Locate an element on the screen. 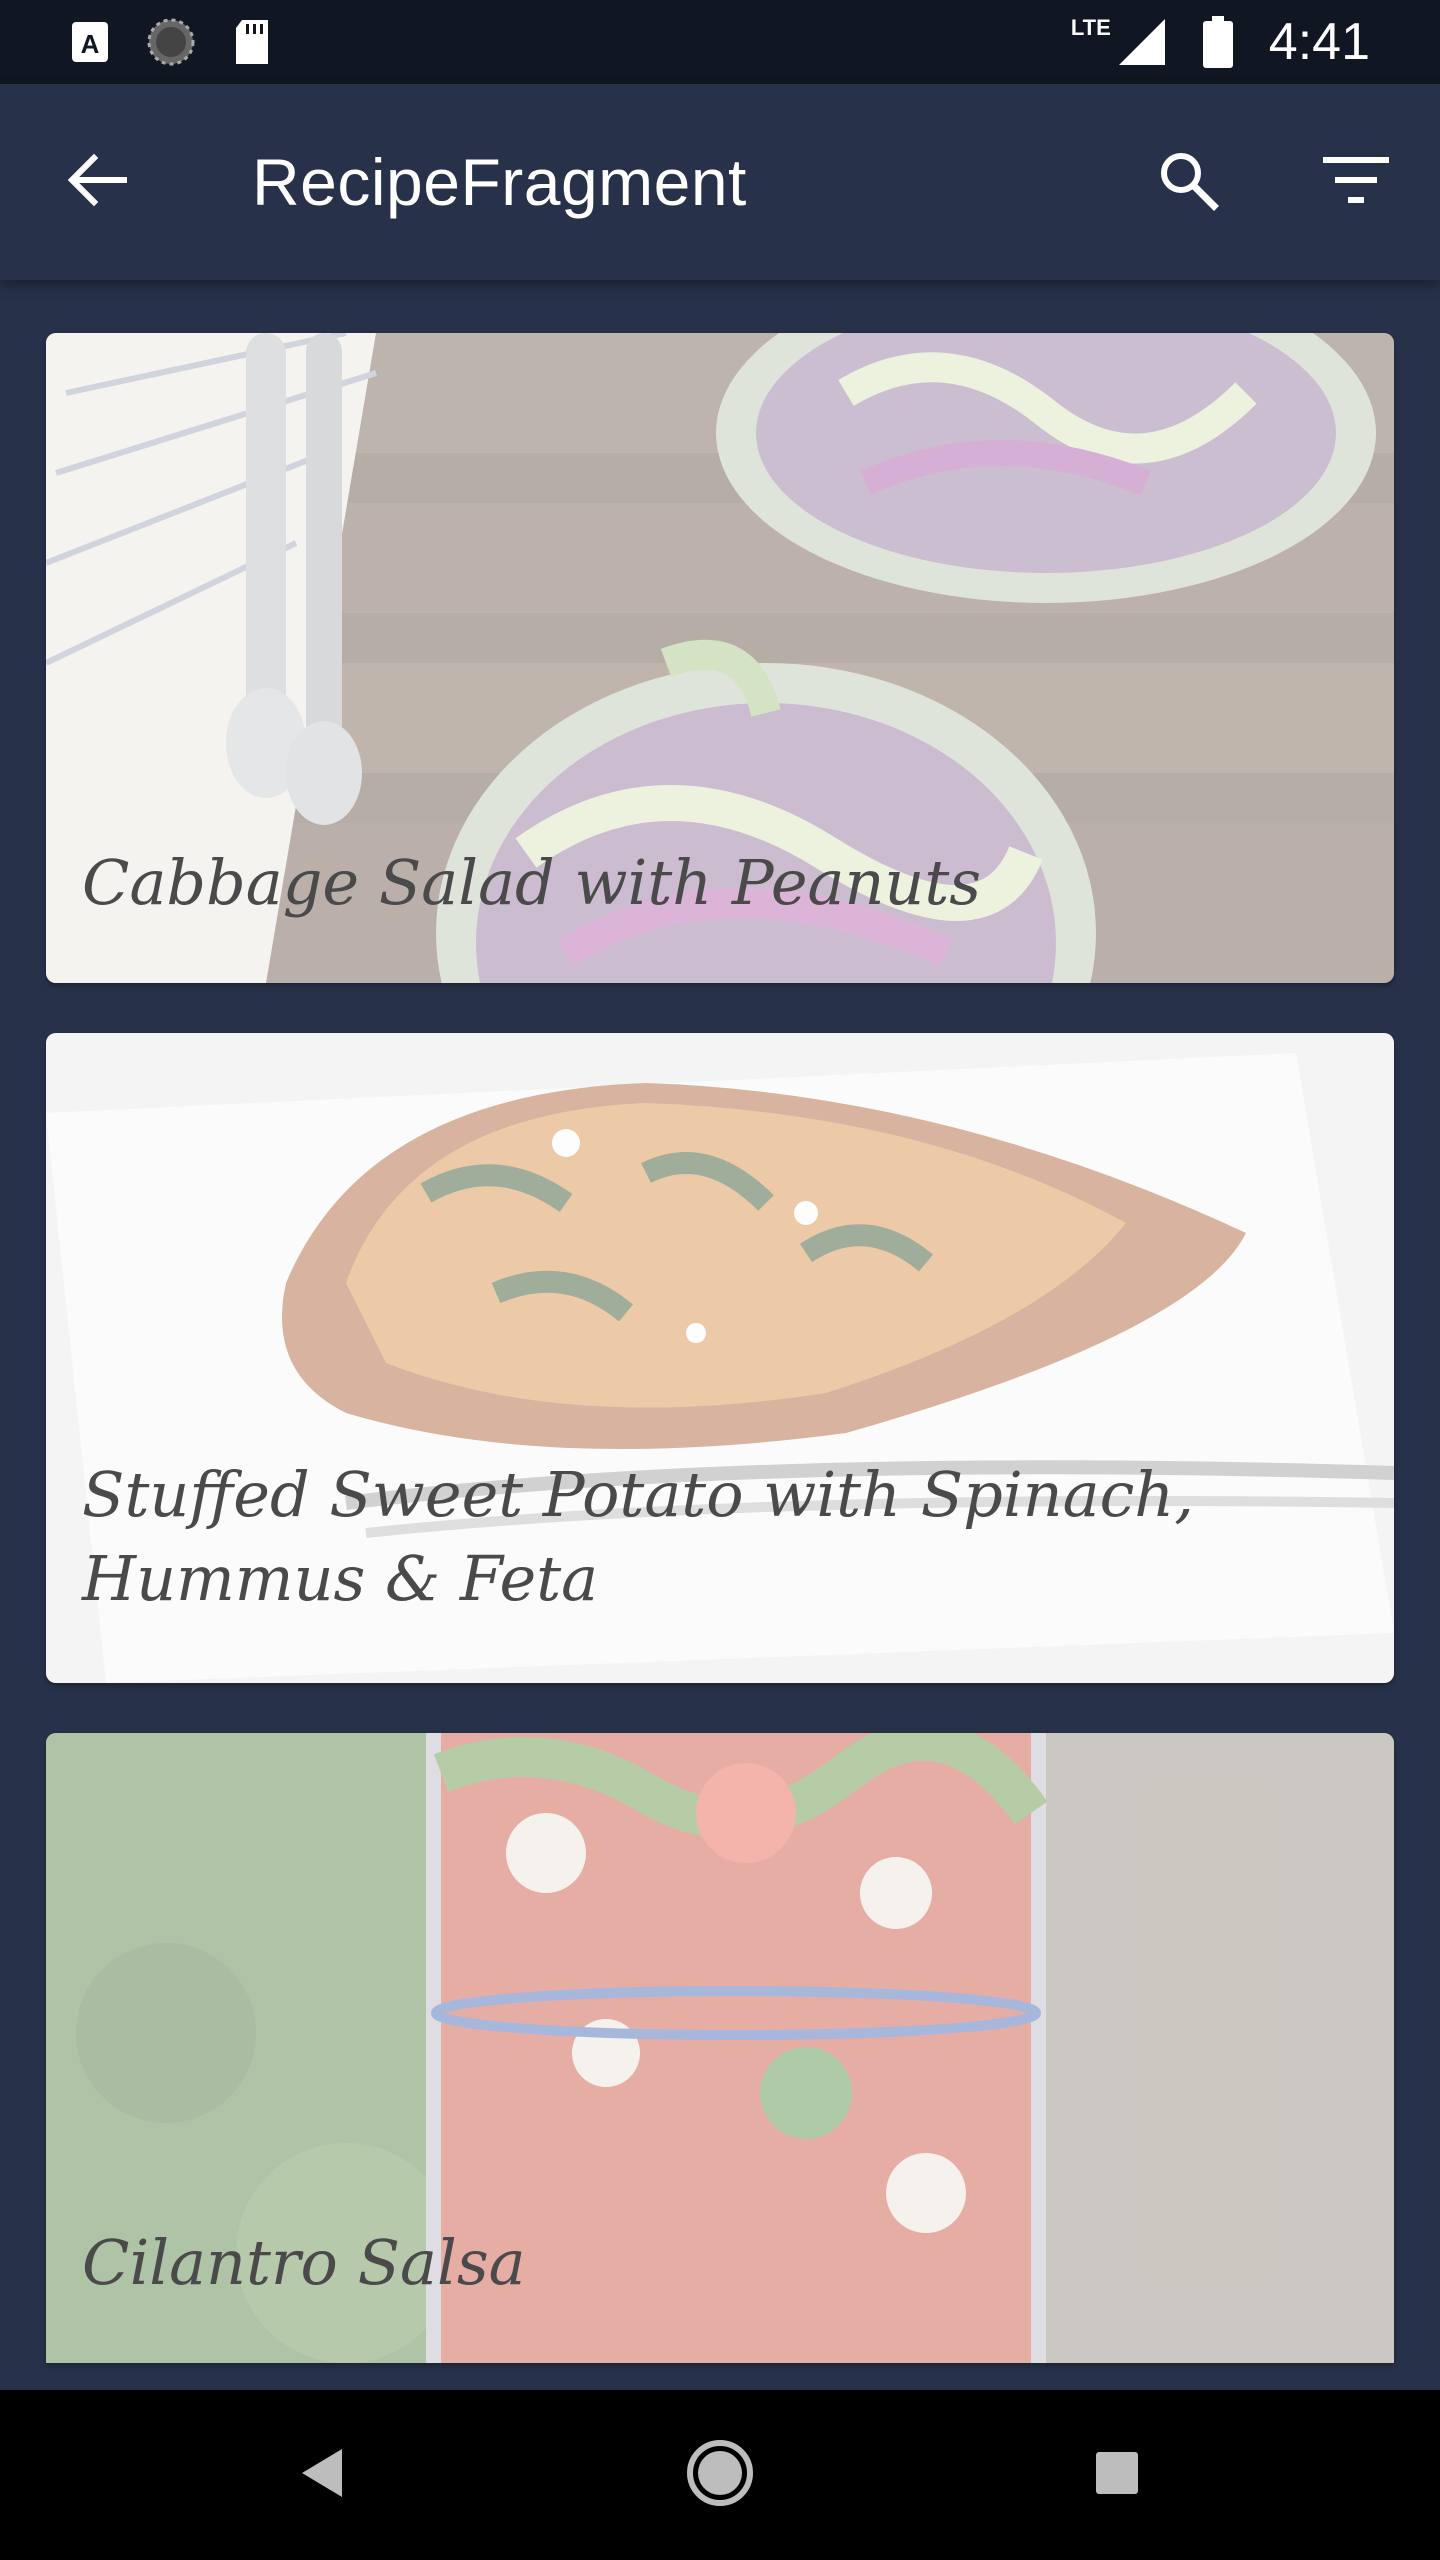 This screenshot has width=1440, height=2560. back-button is located at coordinates (96, 182).